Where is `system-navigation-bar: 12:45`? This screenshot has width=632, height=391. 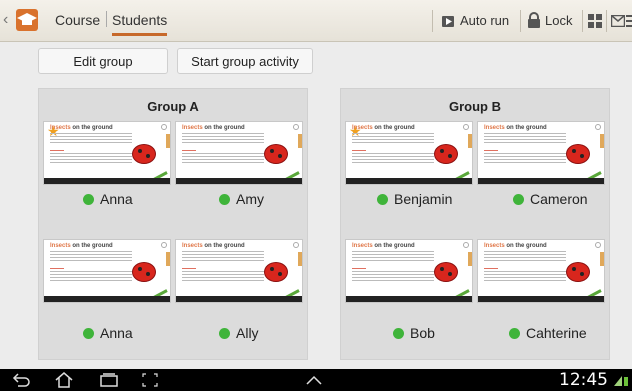 system-navigation-bar: 12:45 is located at coordinates (316, 380).